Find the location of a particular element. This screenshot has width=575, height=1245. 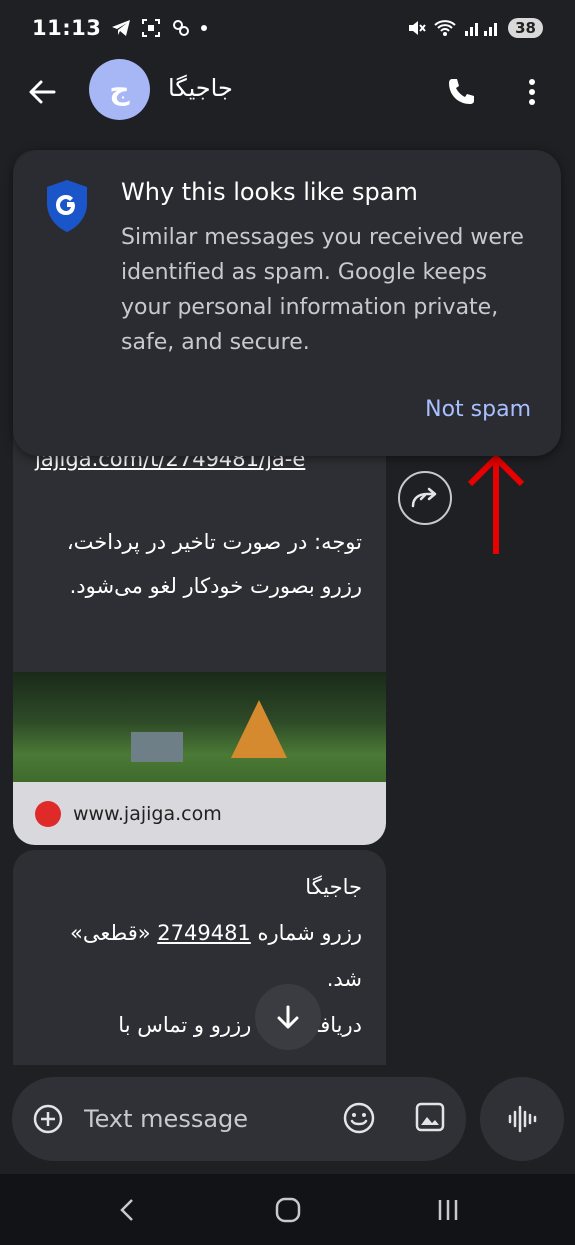

telegram-icon is located at coordinates (121, 28).